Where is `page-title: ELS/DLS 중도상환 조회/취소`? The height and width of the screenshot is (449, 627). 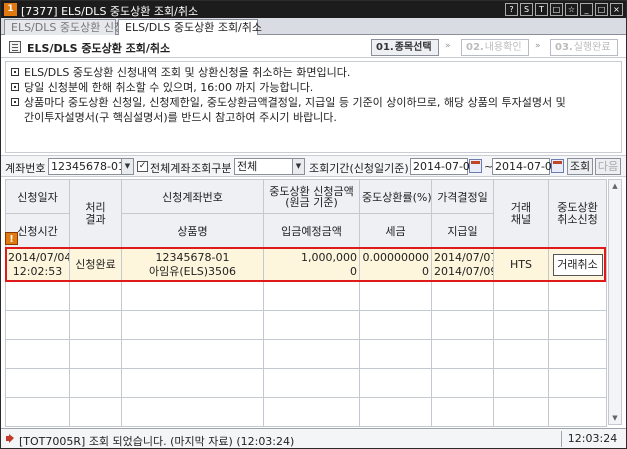 page-title: ELS/DLS 중도상환 조회/취소 is located at coordinates (99, 48).